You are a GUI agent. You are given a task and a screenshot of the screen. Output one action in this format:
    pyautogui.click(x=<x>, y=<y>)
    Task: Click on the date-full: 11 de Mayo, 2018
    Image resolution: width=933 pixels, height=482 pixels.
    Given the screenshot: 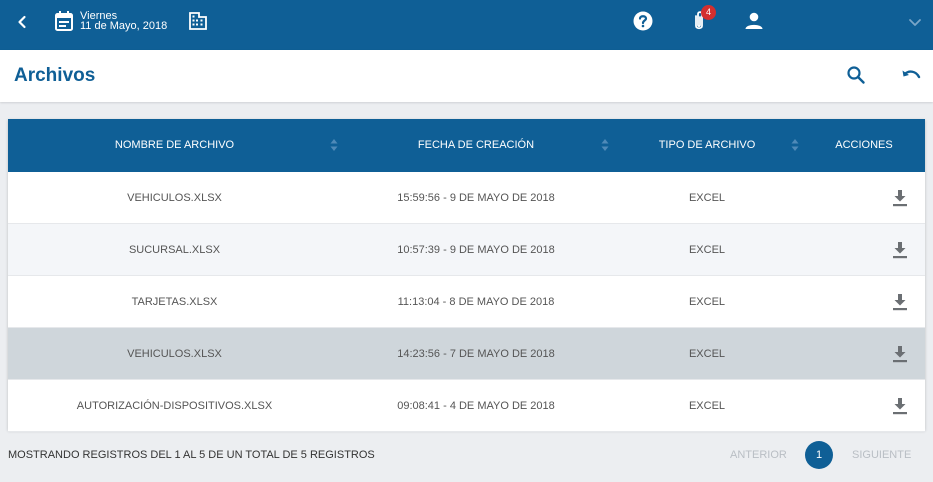 What is the action you would take?
    pyautogui.click(x=124, y=26)
    